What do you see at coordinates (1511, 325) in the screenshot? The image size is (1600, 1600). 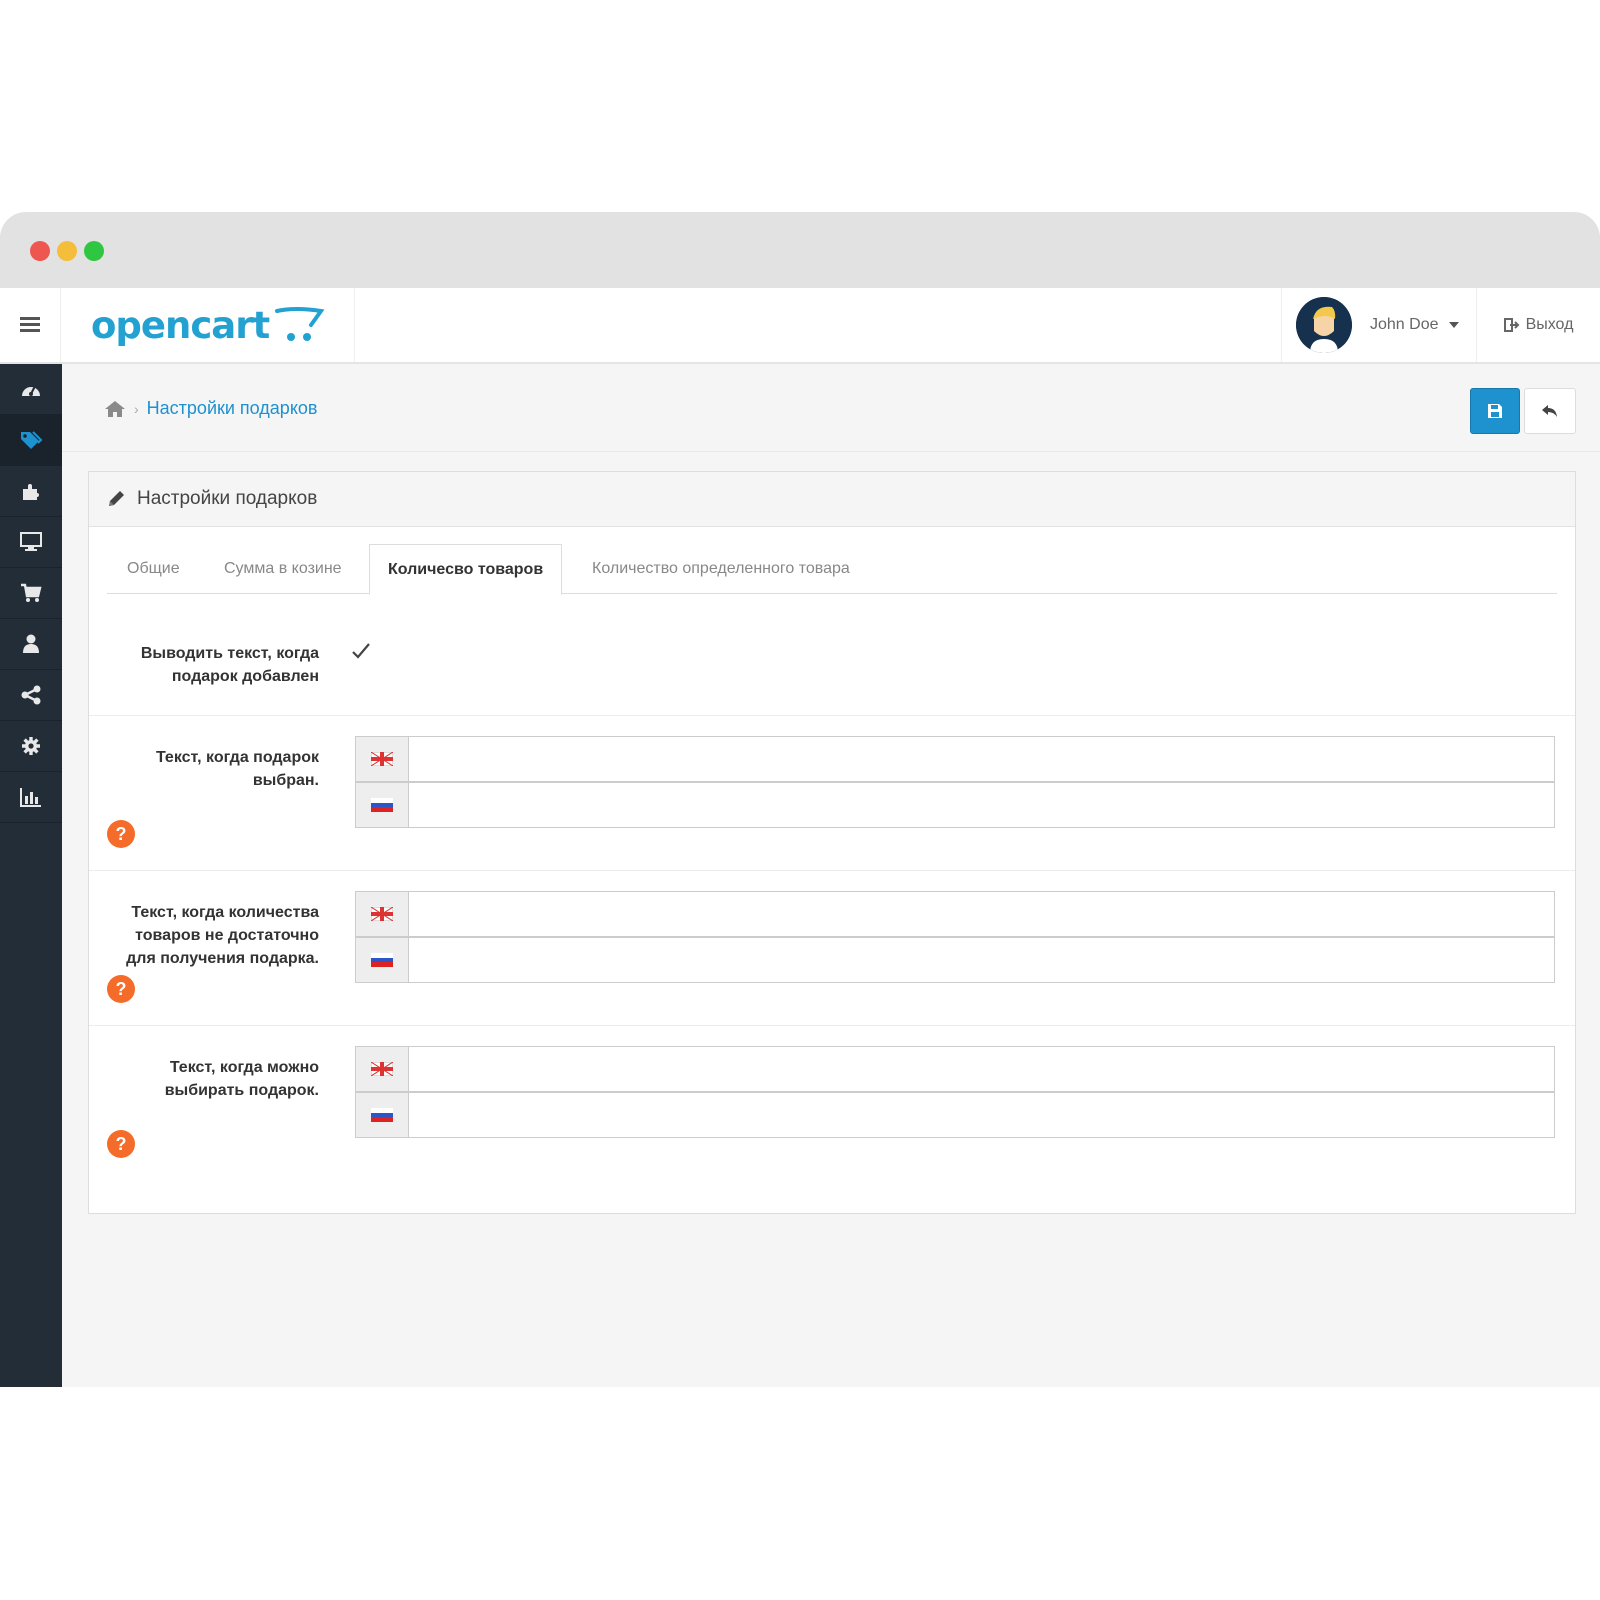 I see `sign-out-icon` at bounding box center [1511, 325].